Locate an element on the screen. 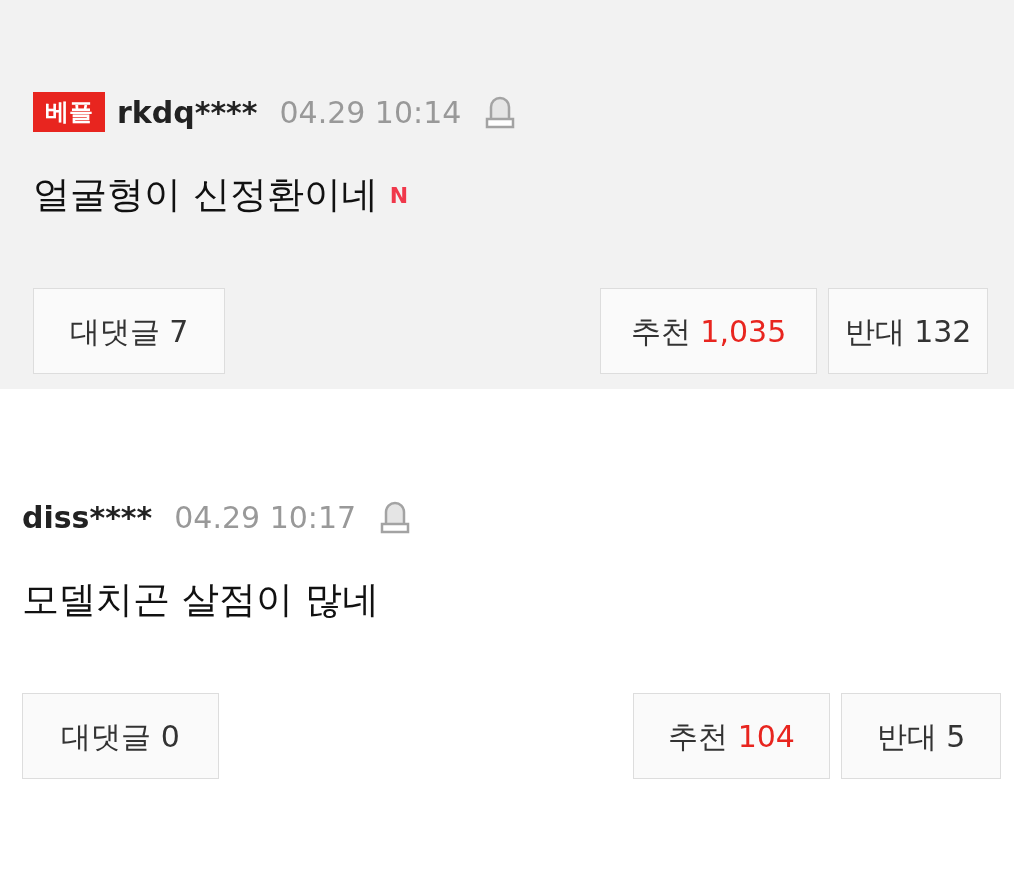  comment-text: 모델치곤 살점이 많네 is located at coordinates (200, 600).